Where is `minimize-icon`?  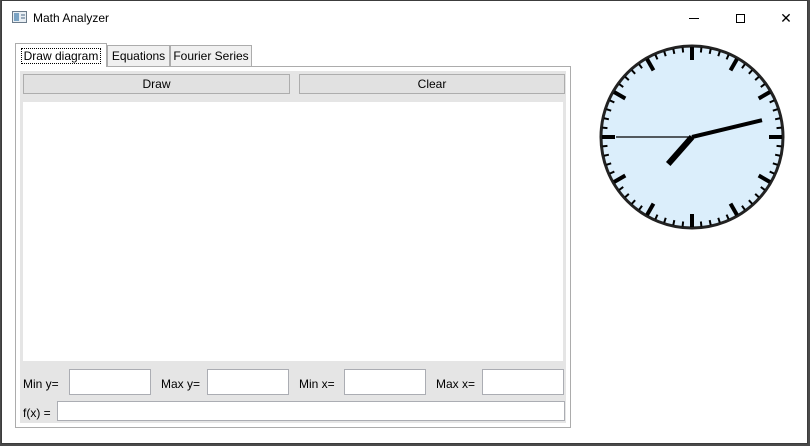 minimize-icon is located at coordinates (694, 18).